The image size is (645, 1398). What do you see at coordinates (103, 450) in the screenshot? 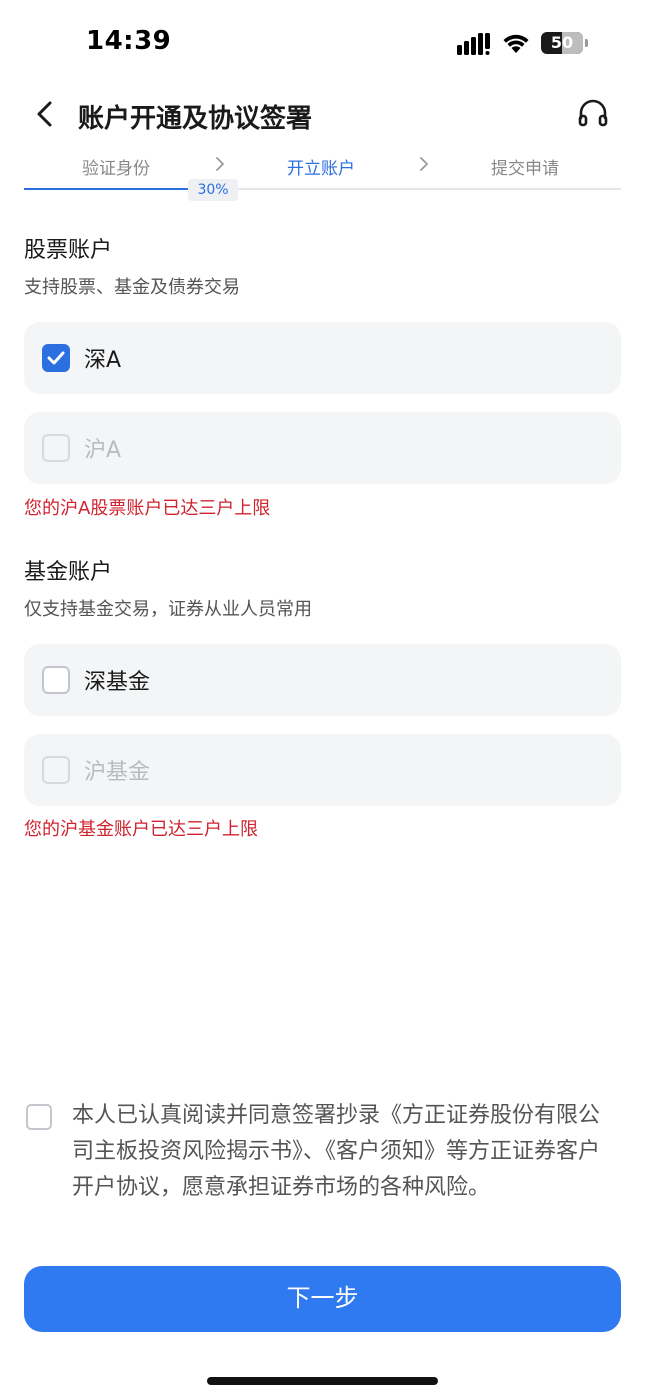
I see `option-label: 沪A` at bounding box center [103, 450].